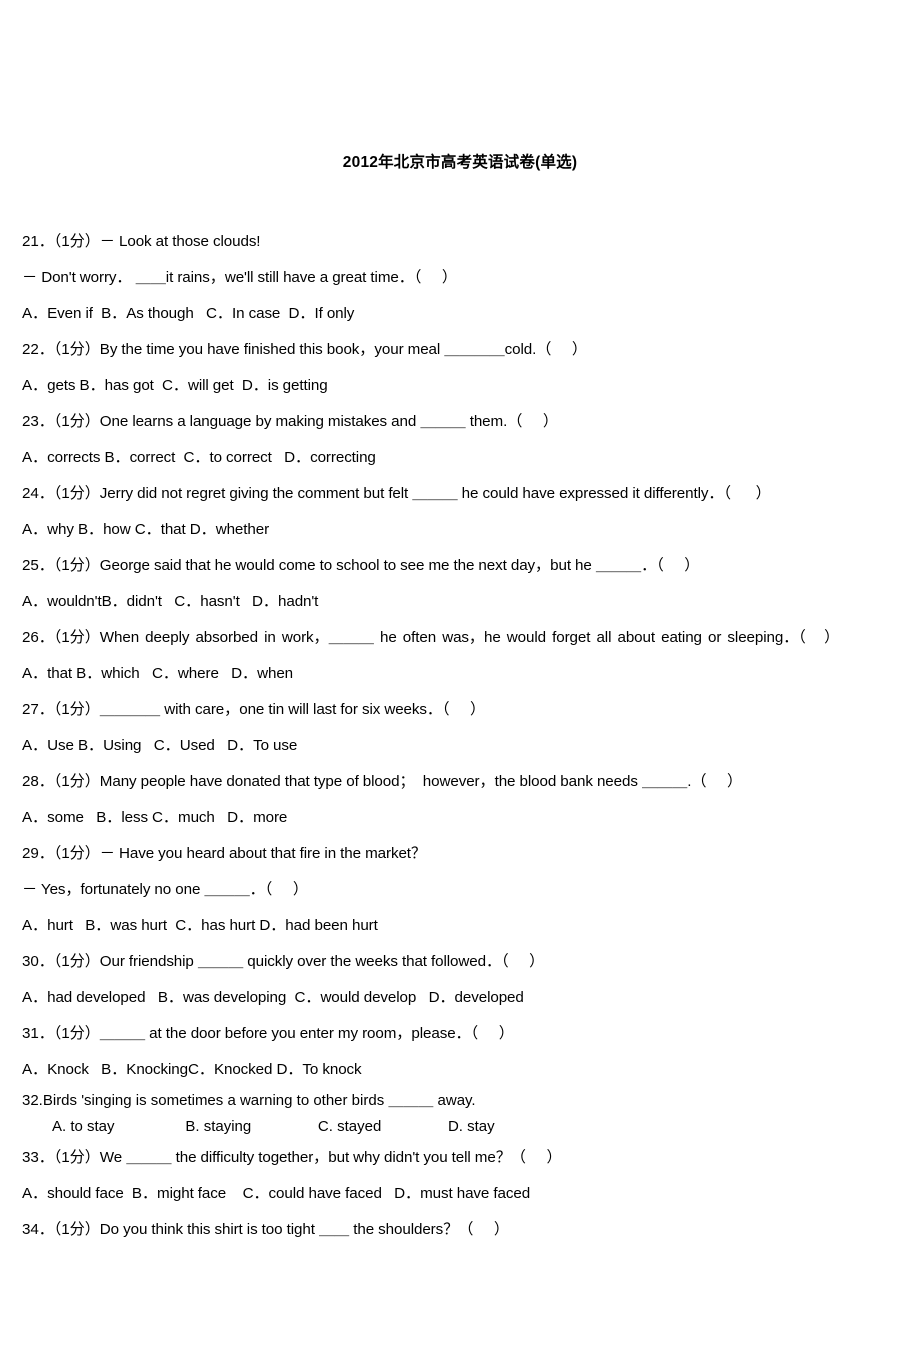 Image resolution: width=920 pixels, height=1363 pixels. I want to click on question-32-options: A. to stay B. staying C. stayed D. stay, so click(460, 1127).